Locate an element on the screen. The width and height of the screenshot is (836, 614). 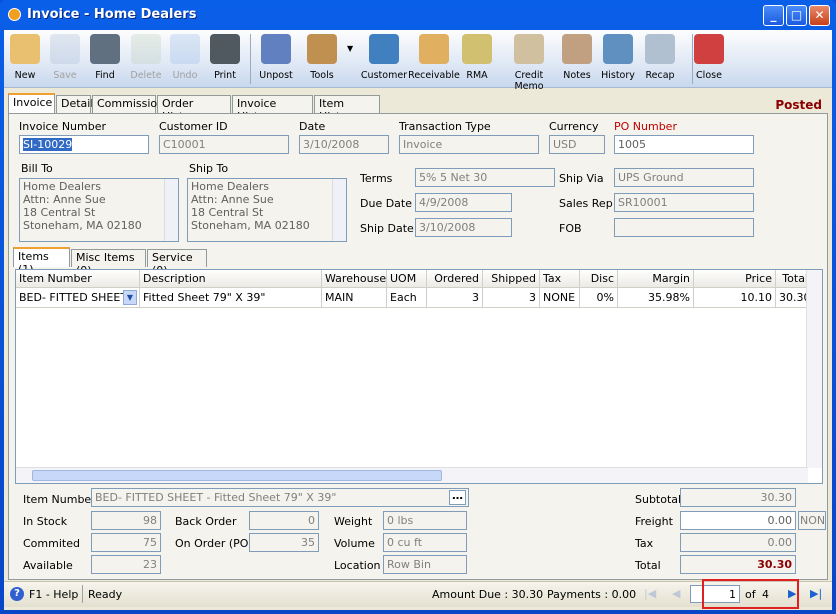
toolbar-button-new: New is located at coordinates (25, 56).